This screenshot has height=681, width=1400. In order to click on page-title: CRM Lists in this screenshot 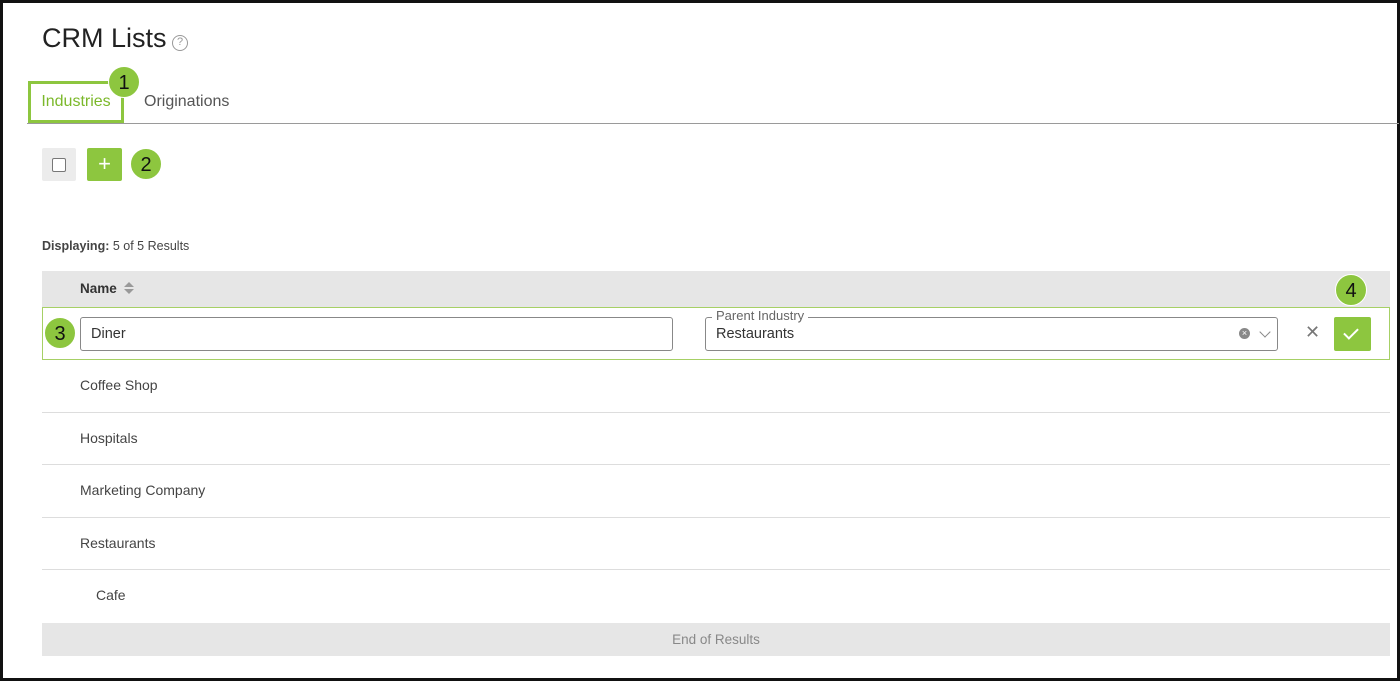, I will do `click(104, 38)`.